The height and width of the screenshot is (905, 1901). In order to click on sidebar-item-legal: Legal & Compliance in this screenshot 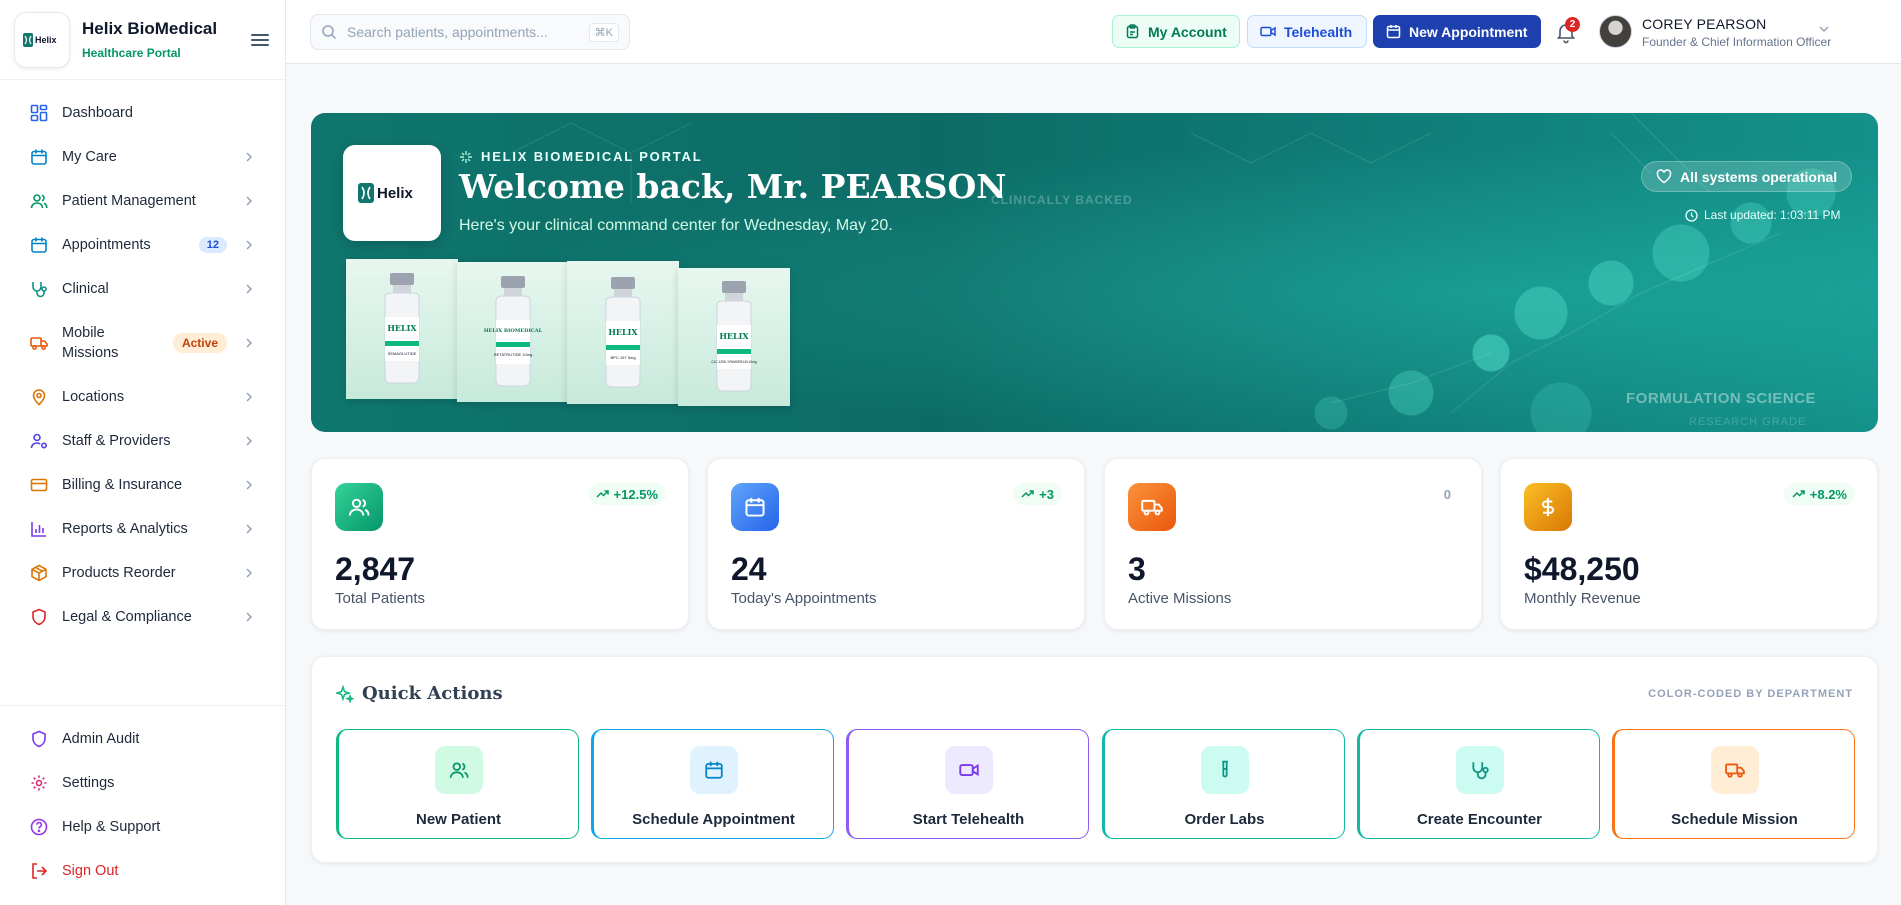, I will do `click(142, 617)`.